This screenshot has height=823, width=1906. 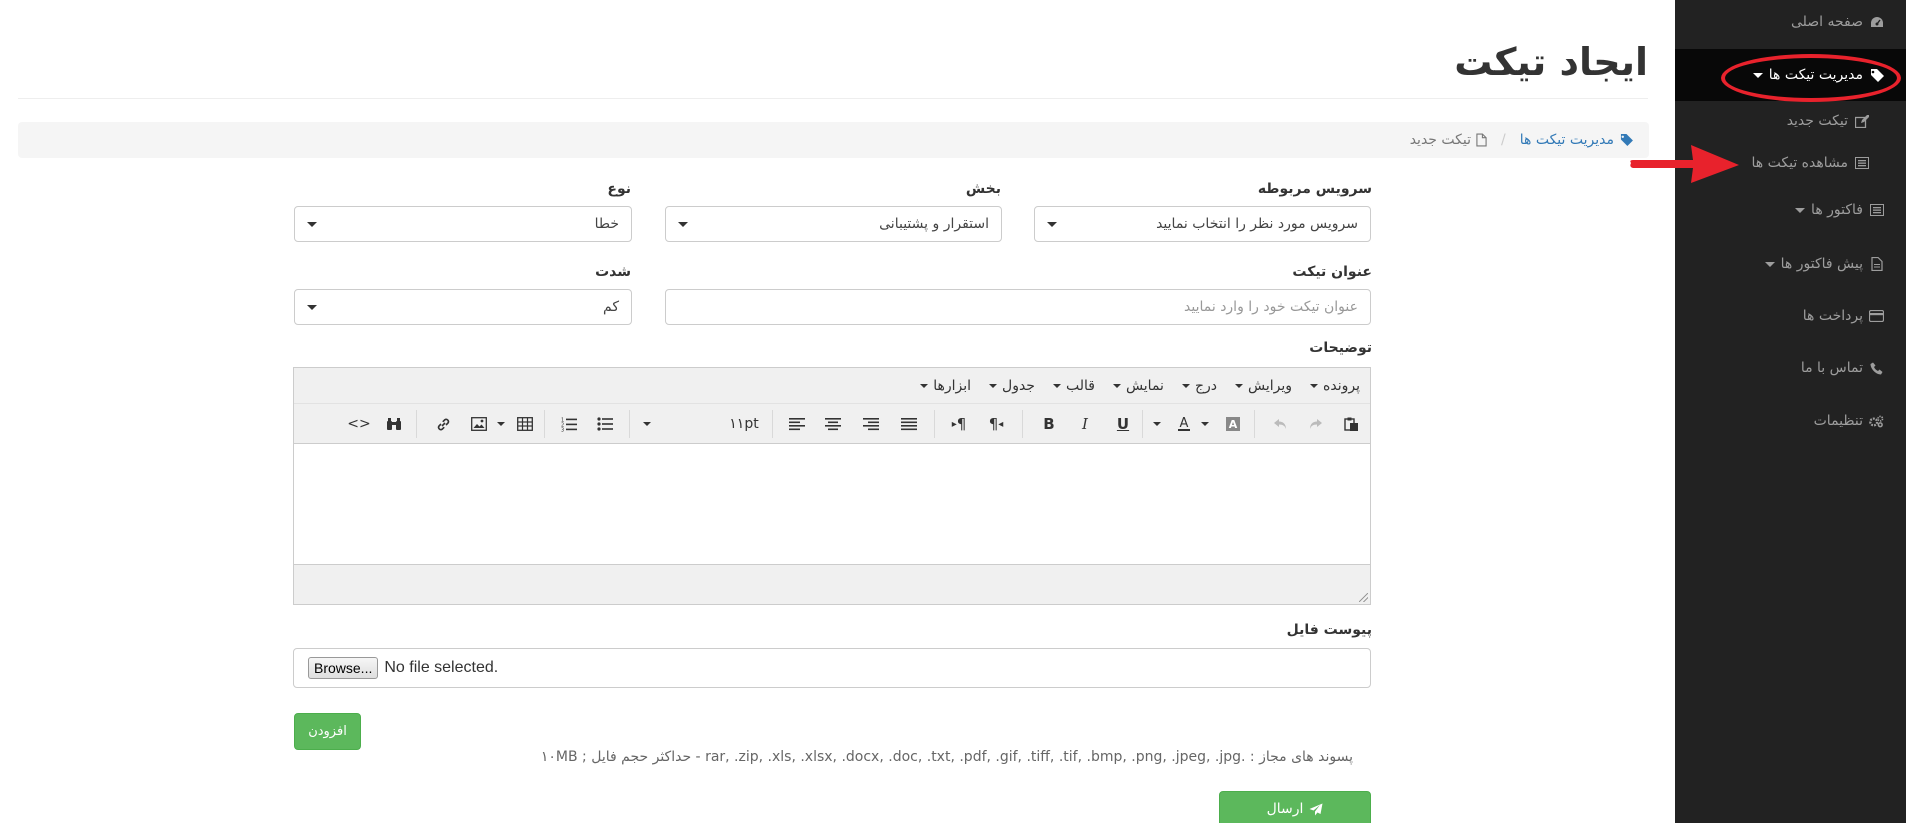 What do you see at coordinates (463, 224) in the screenshot?
I see `type-select: خطا` at bounding box center [463, 224].